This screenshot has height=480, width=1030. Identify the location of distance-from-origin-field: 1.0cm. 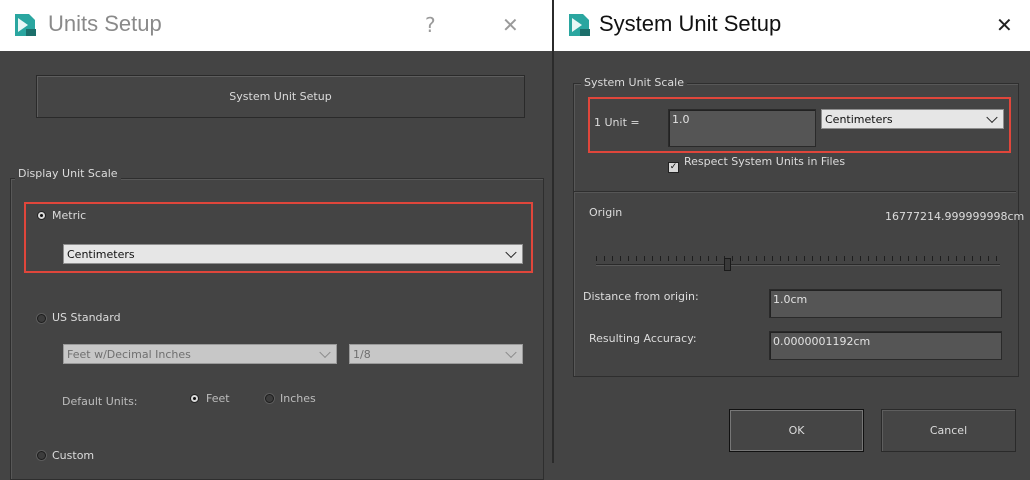
(885, 303).